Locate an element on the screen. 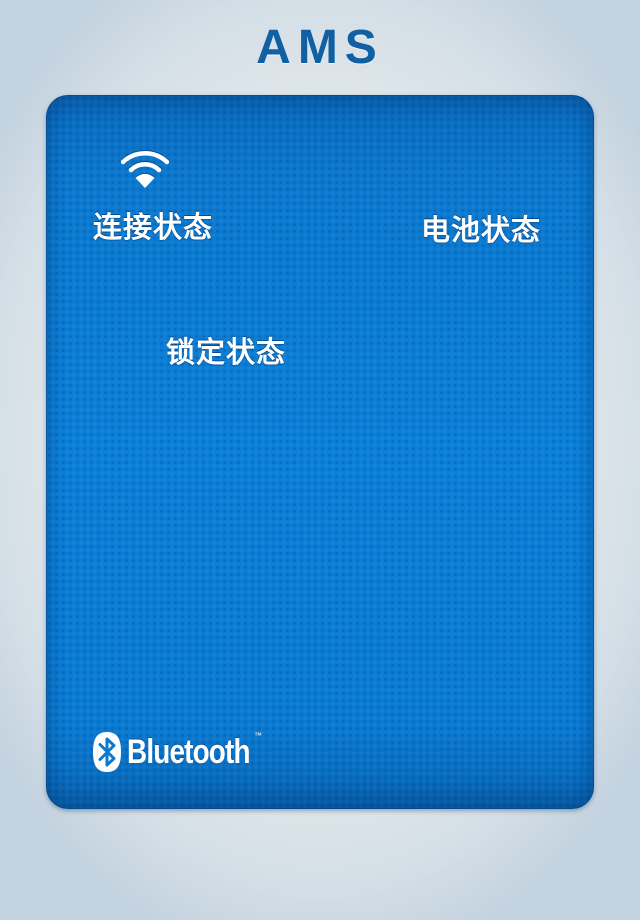  bluetooth-wordmark: Bluetooth is located at coordinates (189, 752).